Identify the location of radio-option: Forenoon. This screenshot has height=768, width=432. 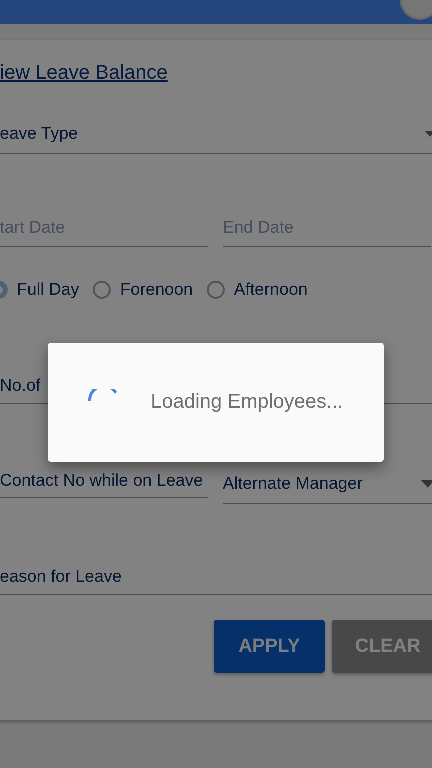
(143, 290).